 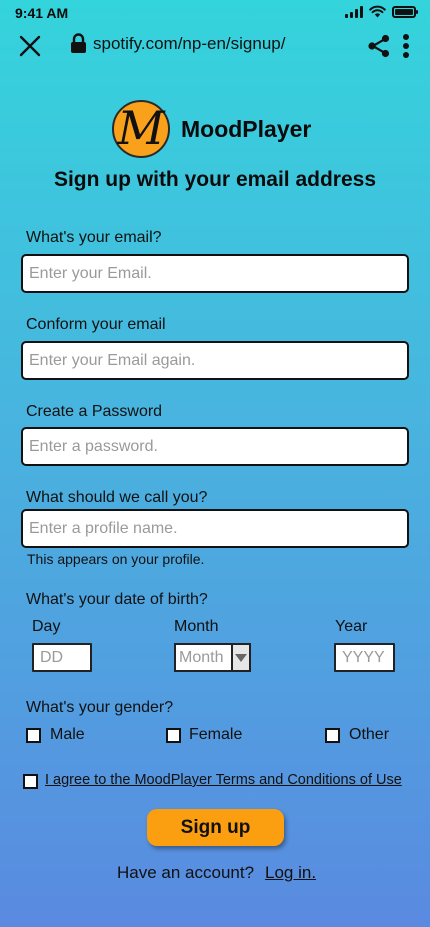 What do you see at coordinates (189, 43) in the screenshot?
I see `url-text: spotify.com/np-en/signup/` at bounding box center [189, 43].